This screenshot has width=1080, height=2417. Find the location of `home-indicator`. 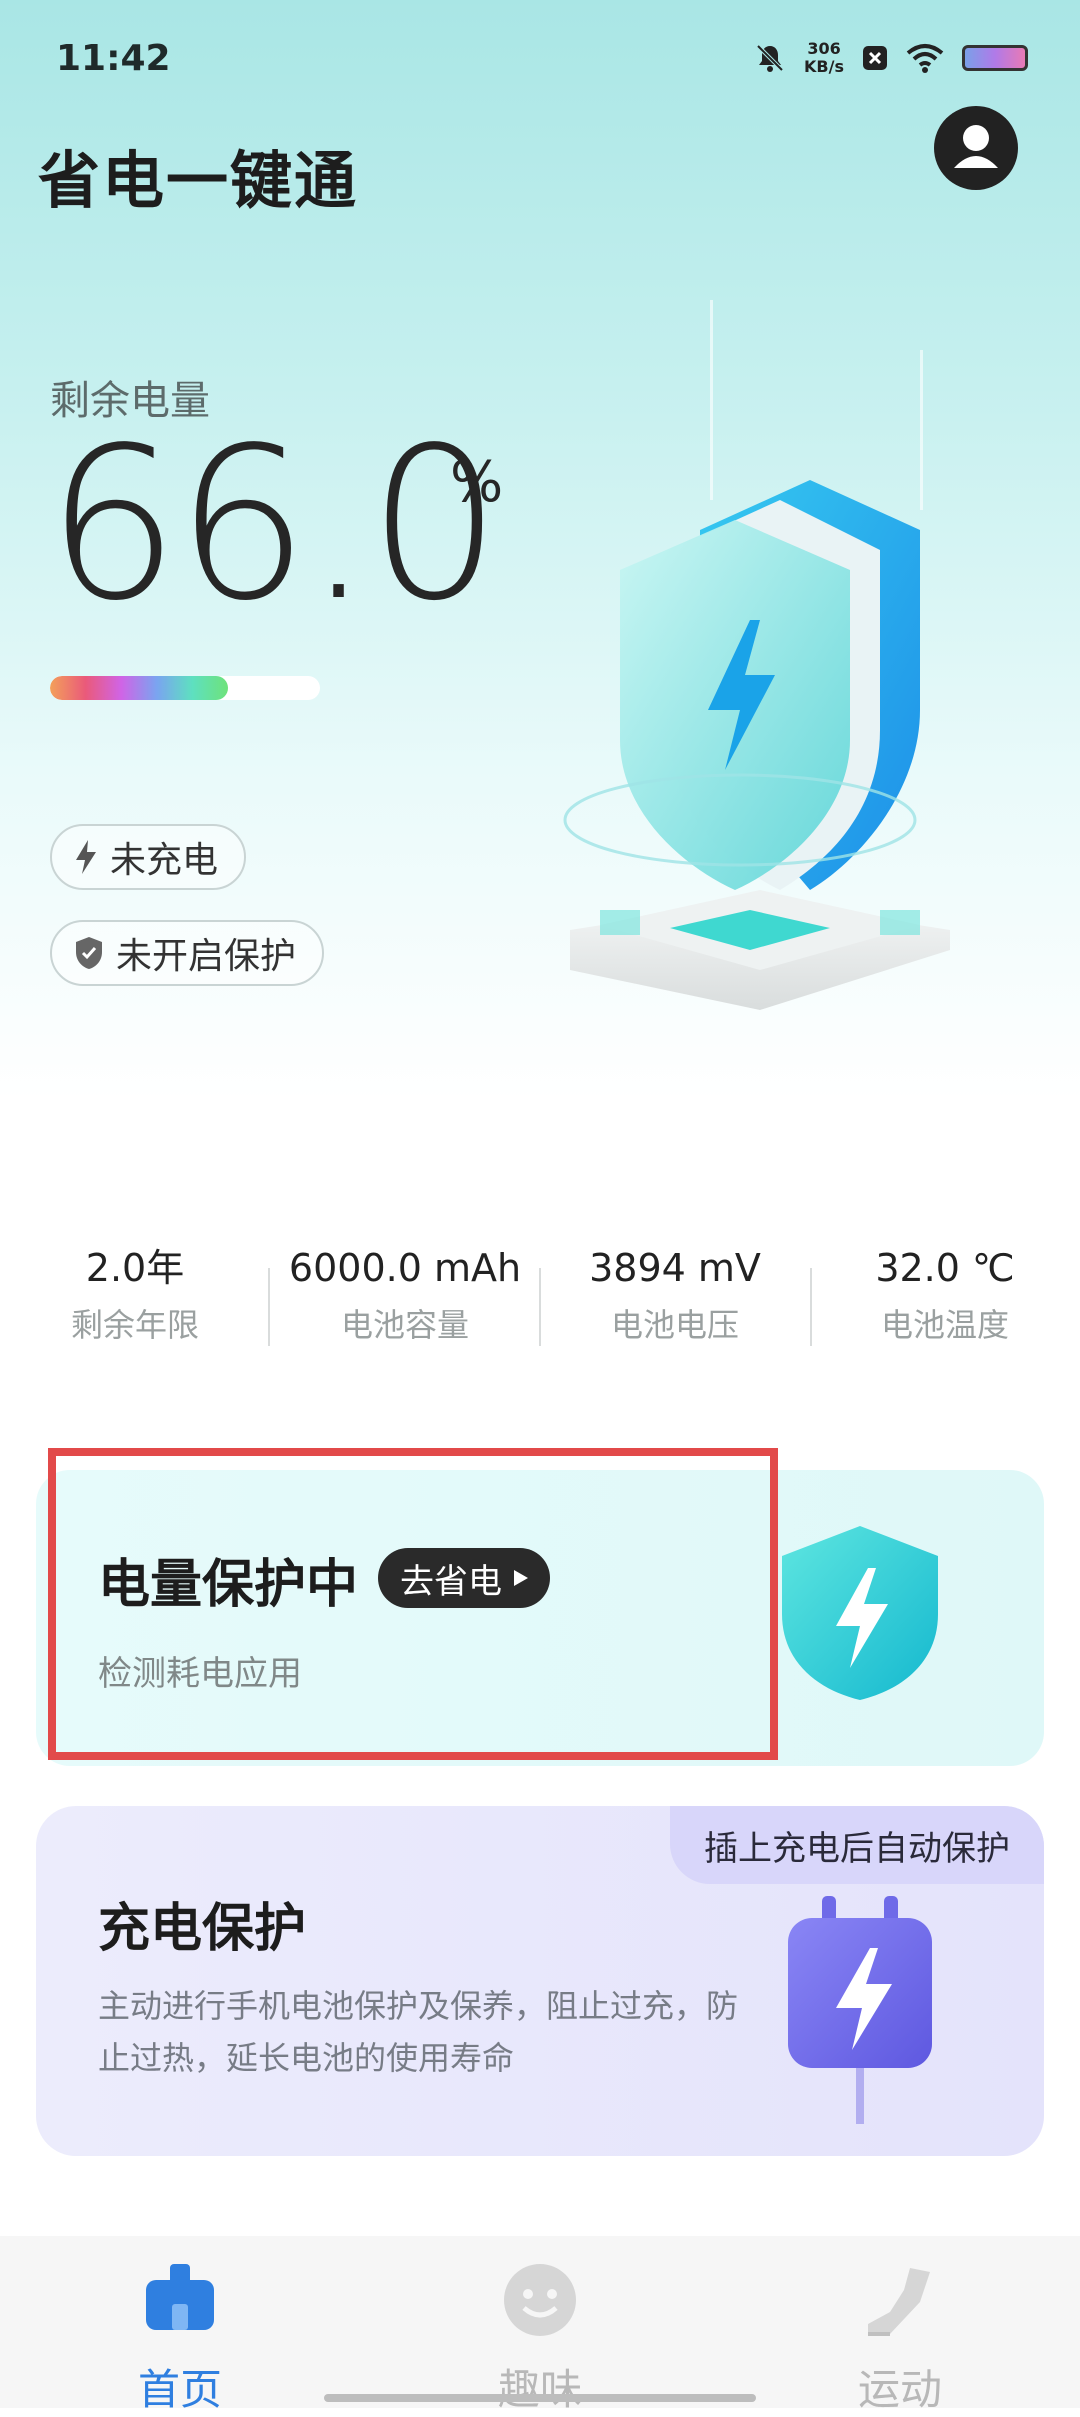

home-indicator is located at coordinates (540, 2398).